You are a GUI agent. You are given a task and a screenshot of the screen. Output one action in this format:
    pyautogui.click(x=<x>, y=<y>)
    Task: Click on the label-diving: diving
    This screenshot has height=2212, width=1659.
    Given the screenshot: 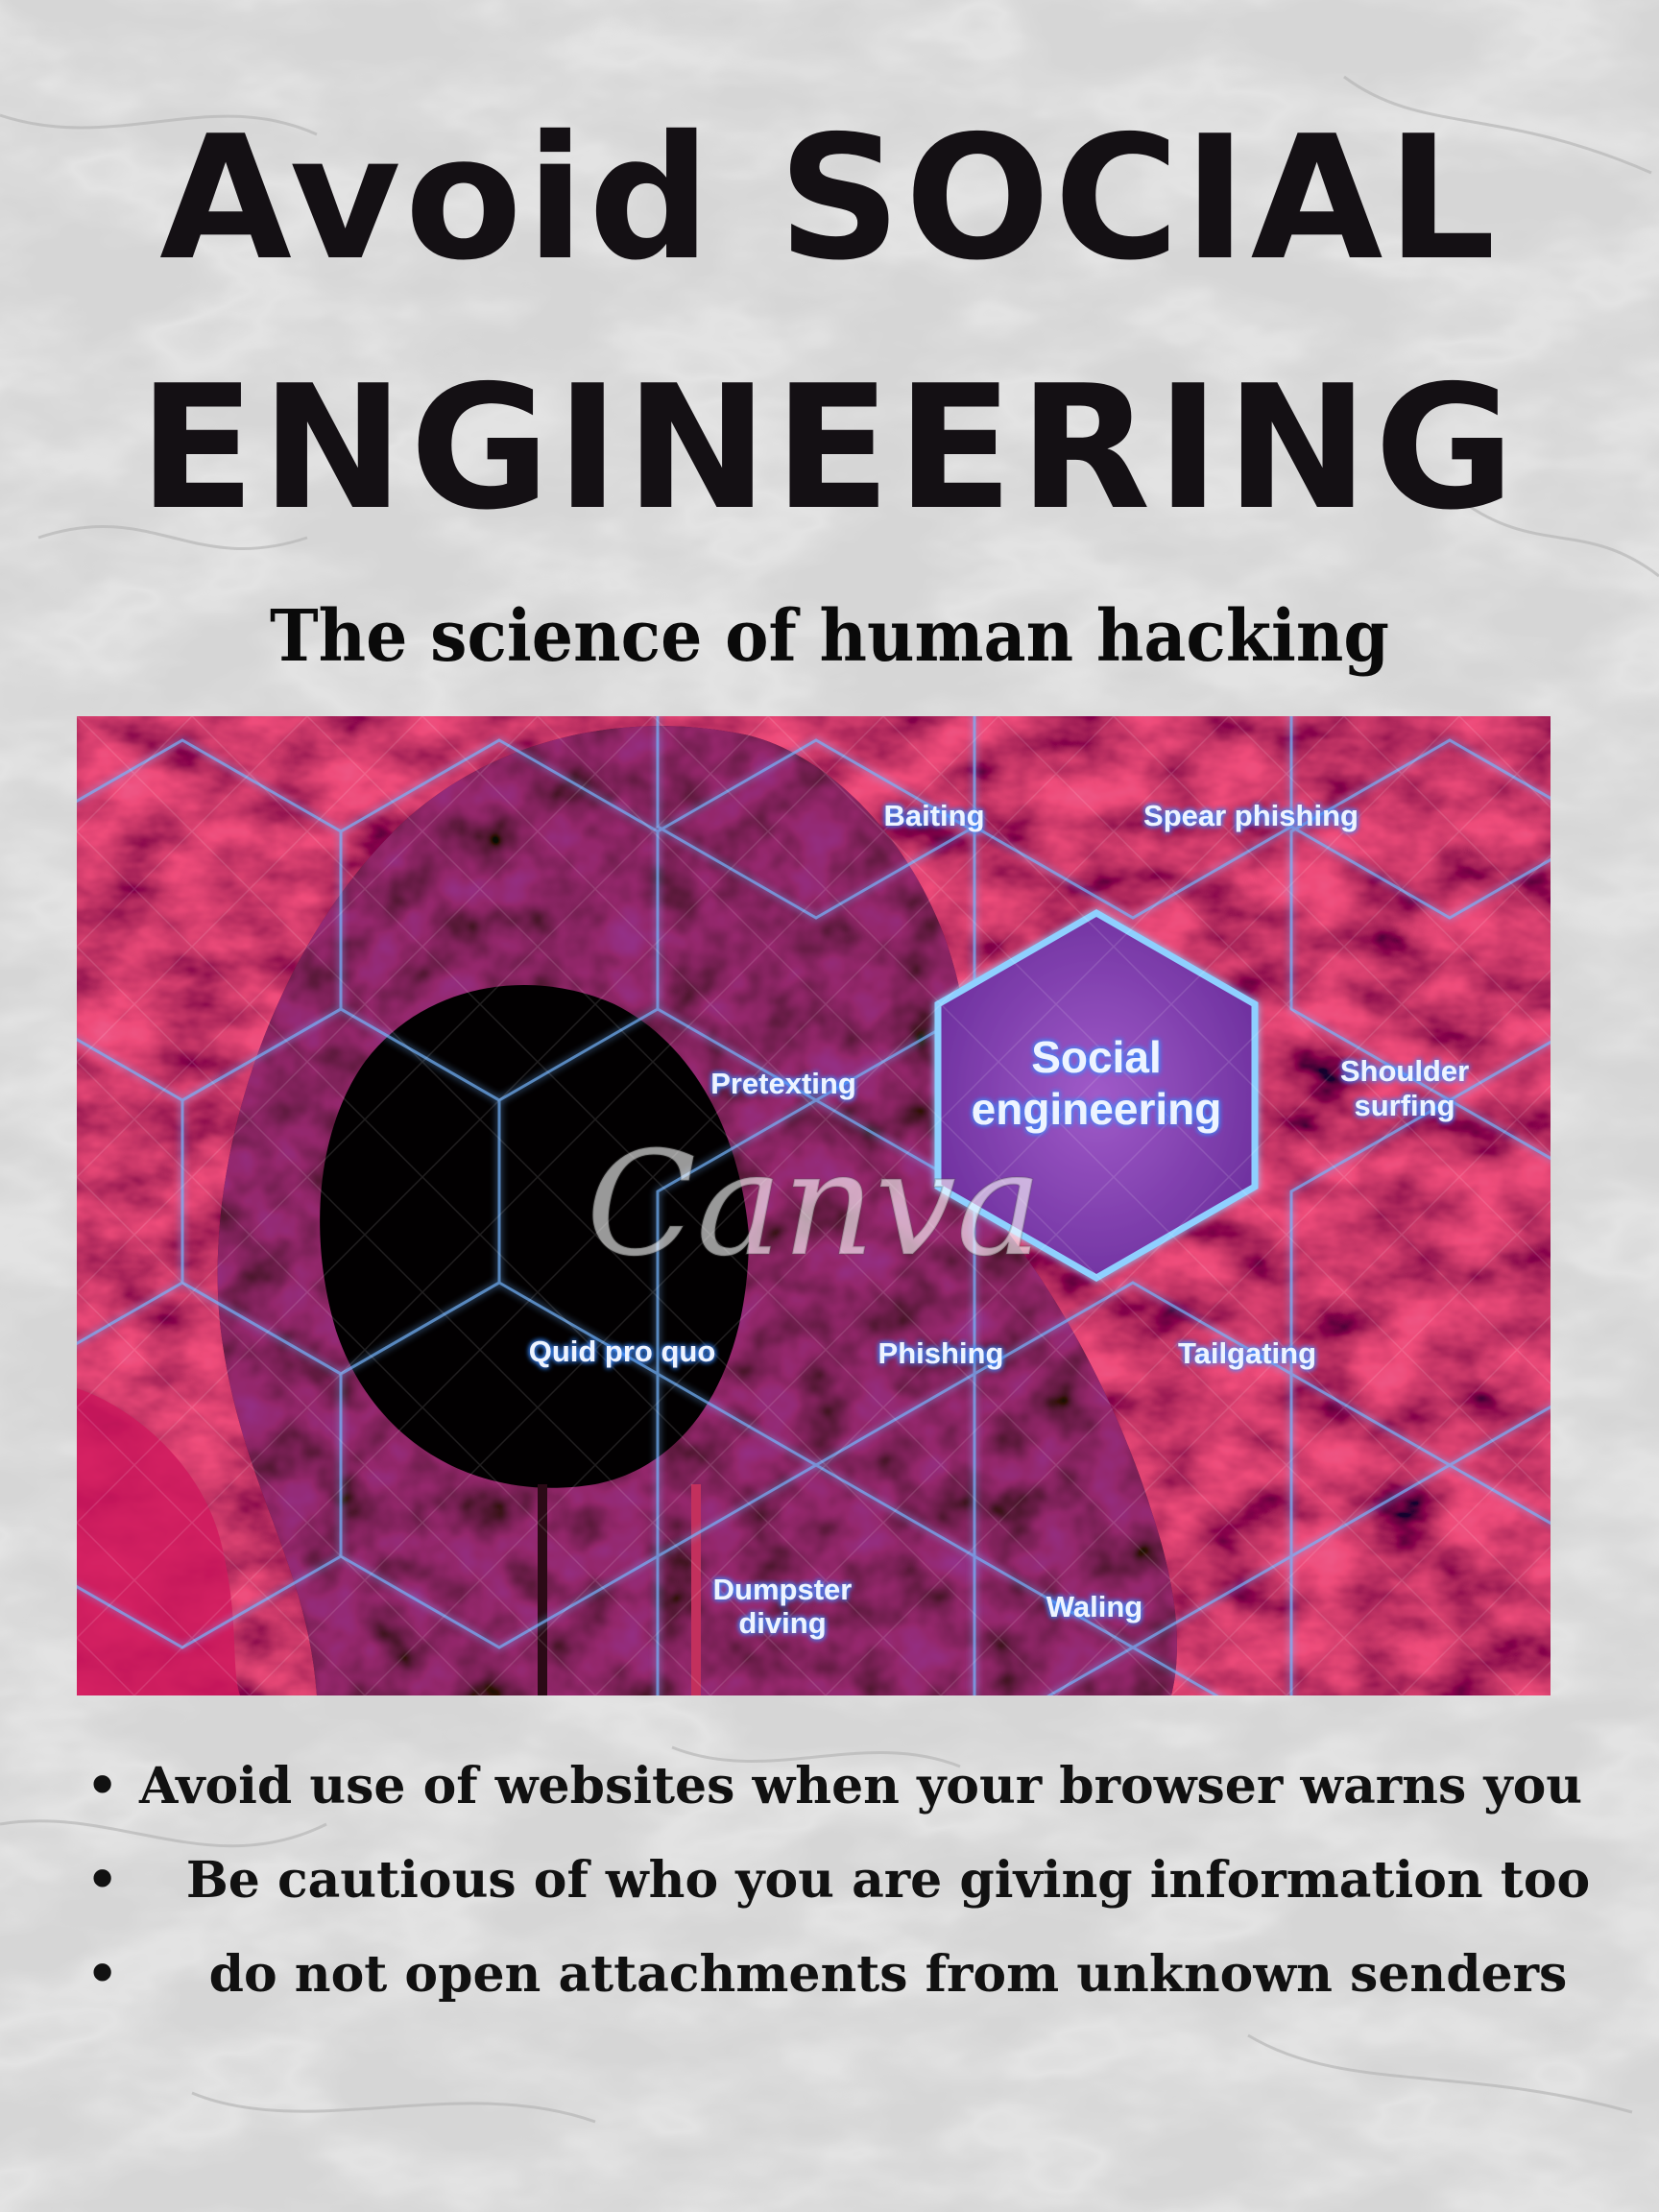 What is the action you would take?
    pyautogui.click(x=782, y=1623)
    